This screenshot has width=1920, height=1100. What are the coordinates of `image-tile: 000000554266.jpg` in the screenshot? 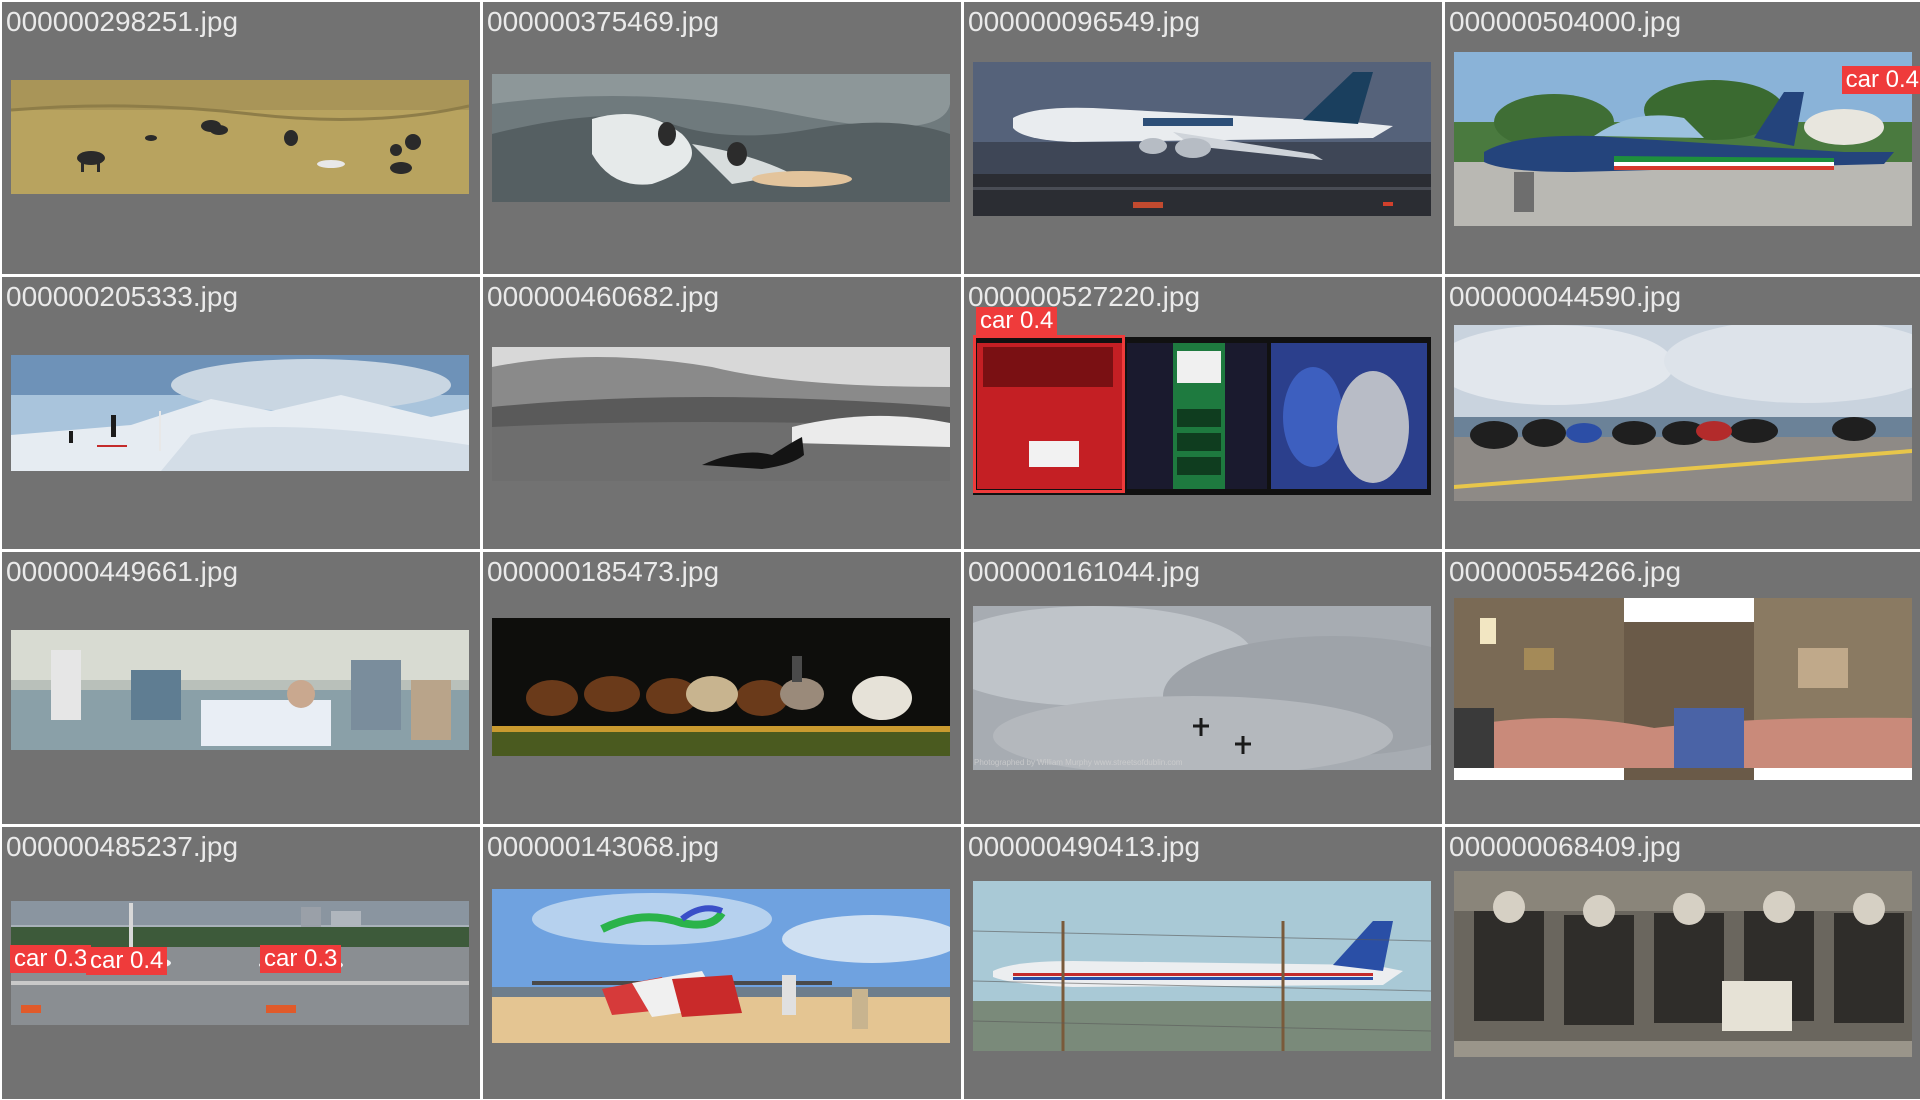 It's located at (1682, 688).